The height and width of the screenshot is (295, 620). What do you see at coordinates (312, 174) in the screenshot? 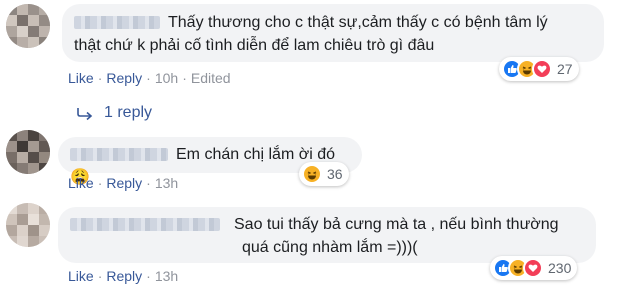
I see `haha-icon` at bounding box center [312, 174].